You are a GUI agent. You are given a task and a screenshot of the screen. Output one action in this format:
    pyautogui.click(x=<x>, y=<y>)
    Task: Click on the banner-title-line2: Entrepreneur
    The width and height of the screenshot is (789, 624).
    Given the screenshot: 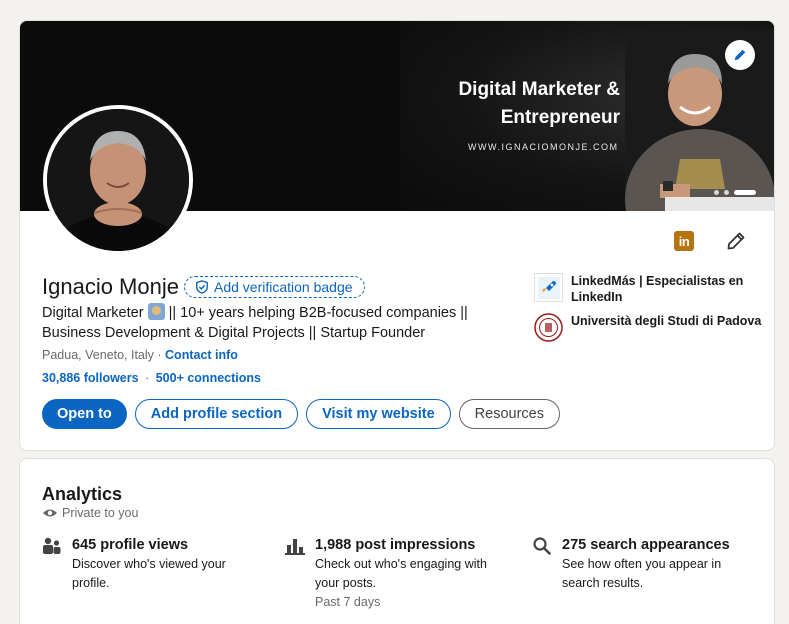 What is the action you would take?
    pyautogui.click(x=560, y=117)
    